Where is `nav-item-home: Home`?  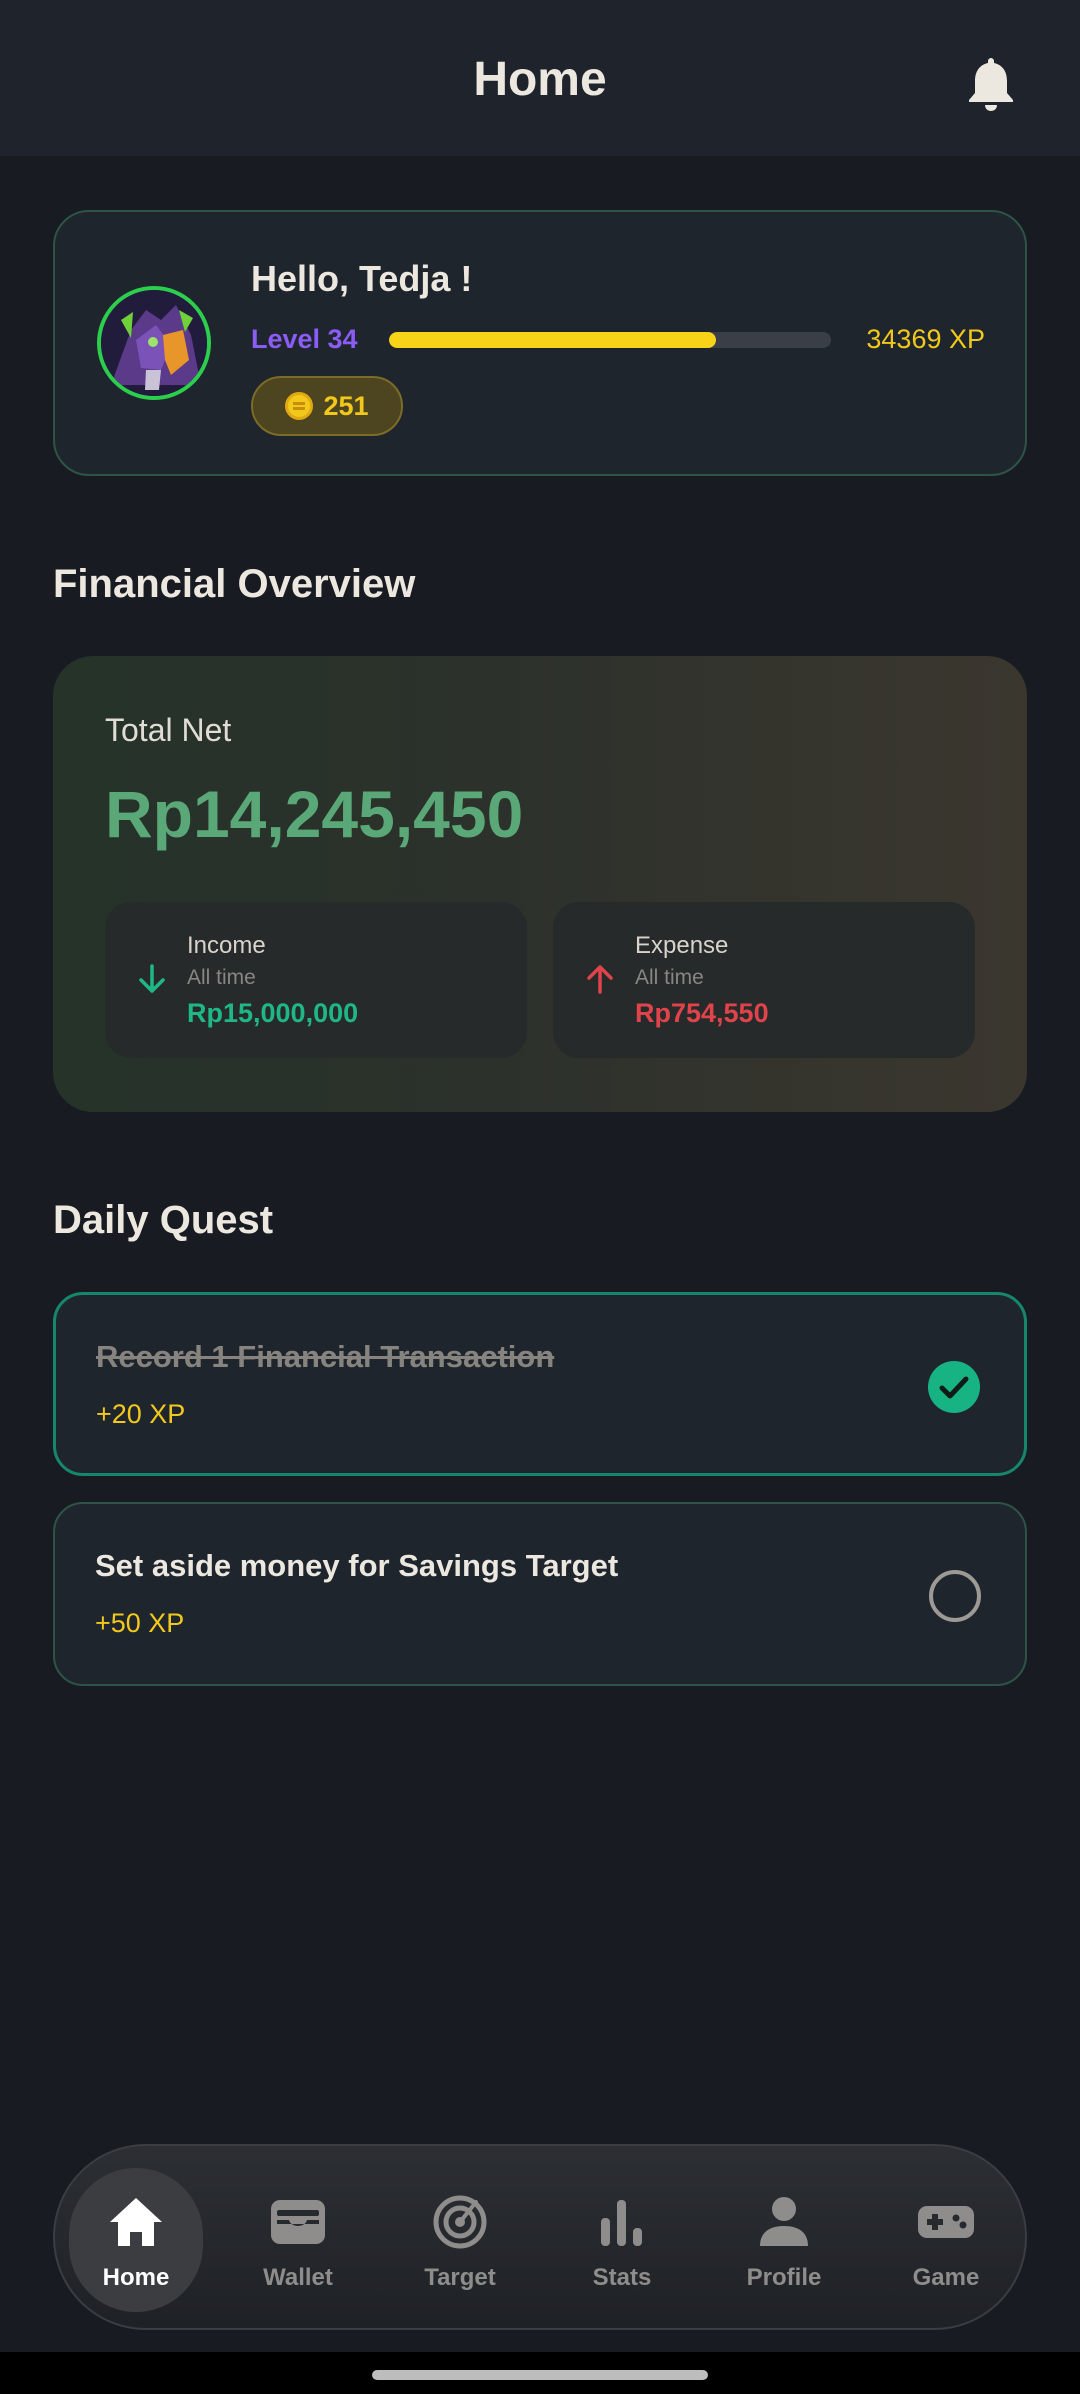
nav-item-home: Home is located at coordinates (136, 2240).